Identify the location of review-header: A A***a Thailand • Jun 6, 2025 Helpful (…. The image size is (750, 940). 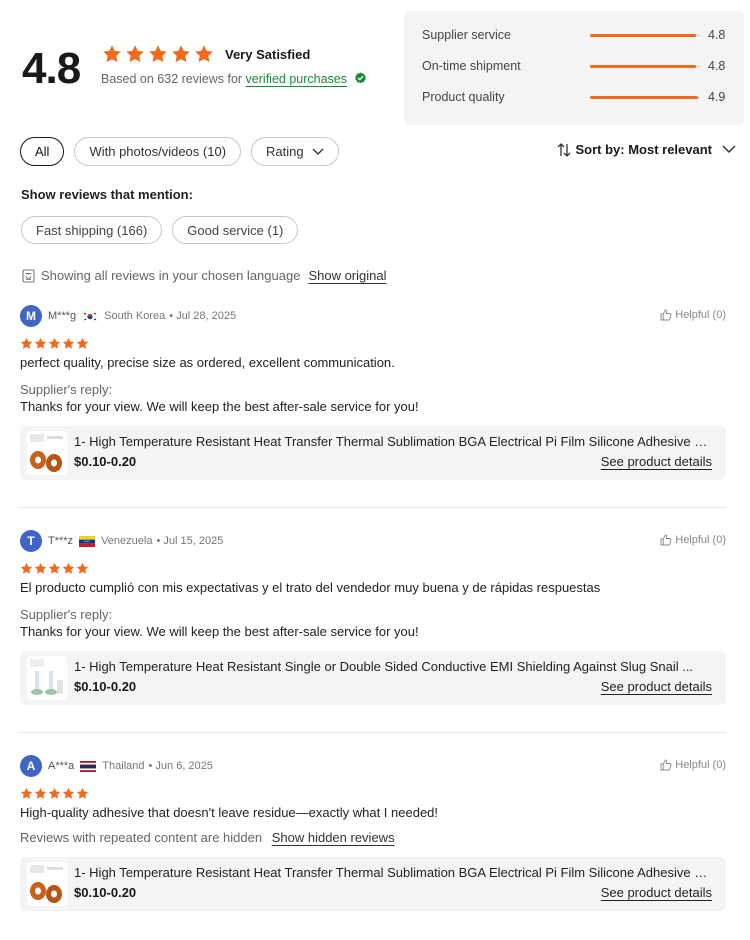
(373, 766).